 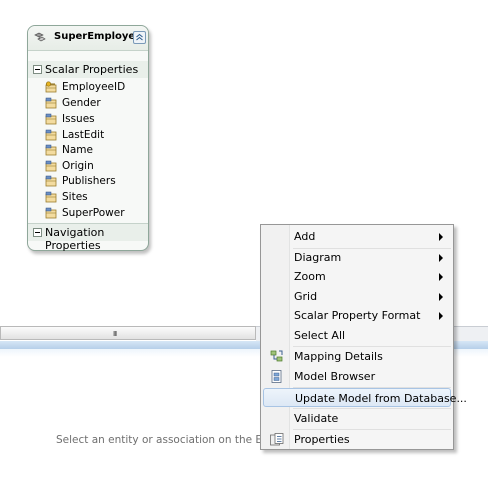 I want to click on menu-item-model-browser: Model Browser, so click(x=357, y=376).